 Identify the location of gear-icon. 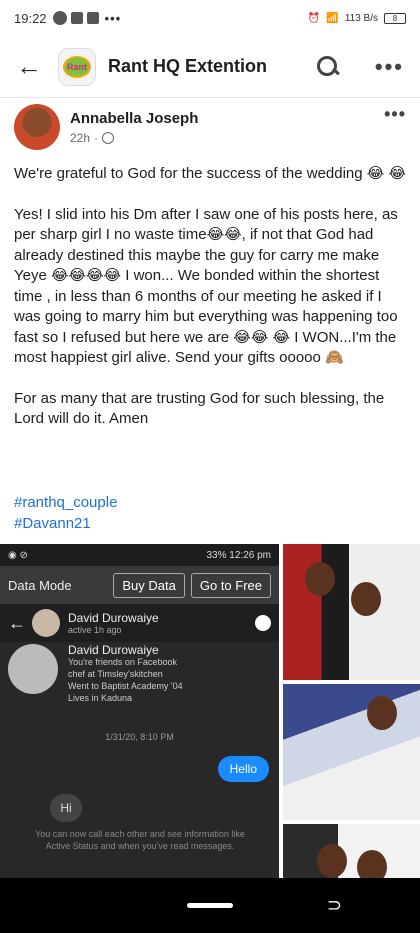
(263, 623).